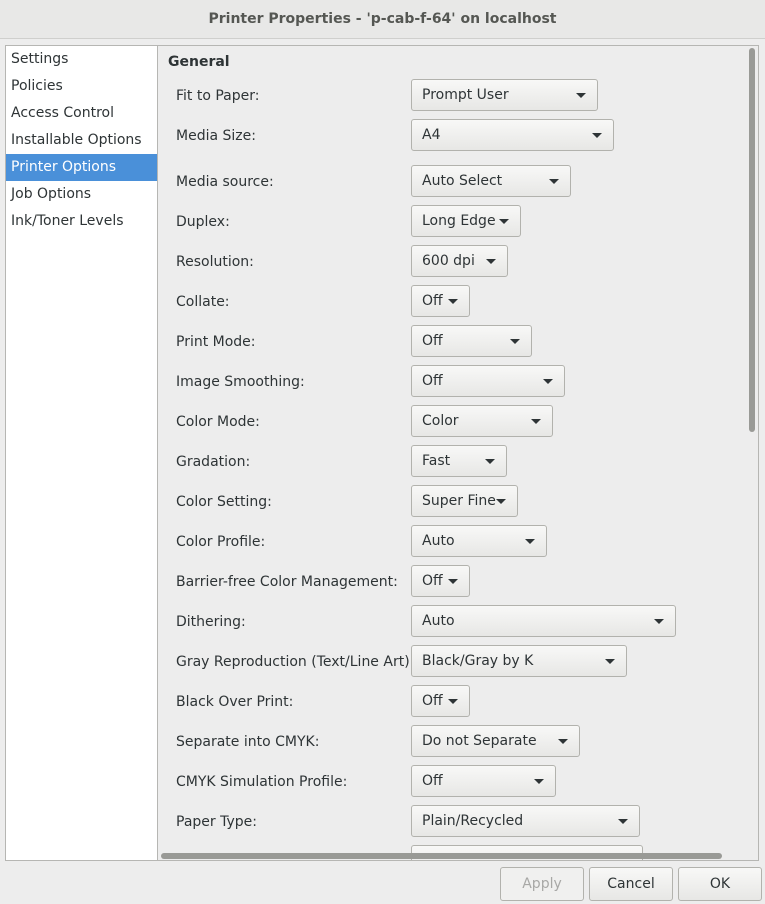 Image resolution: width=765 pixels, height=904 pixels. I want to click on media-size-dropdown: A4, so click(512, 135).